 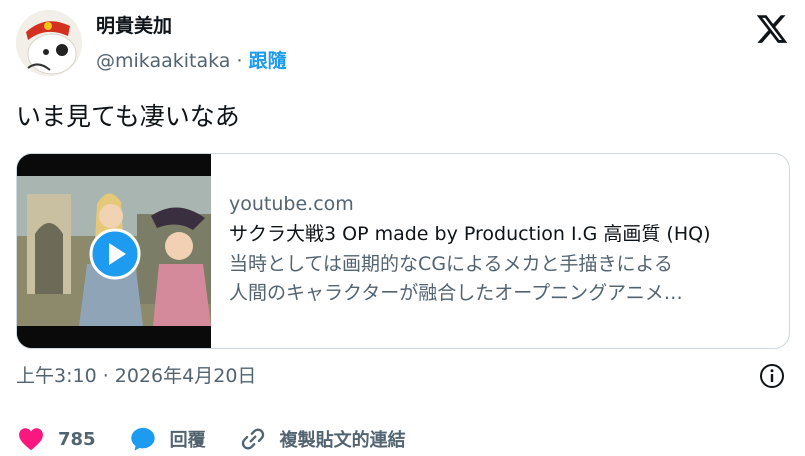 I want to click on author-handle: @mikaakitaka, so click(x=163, y=61).